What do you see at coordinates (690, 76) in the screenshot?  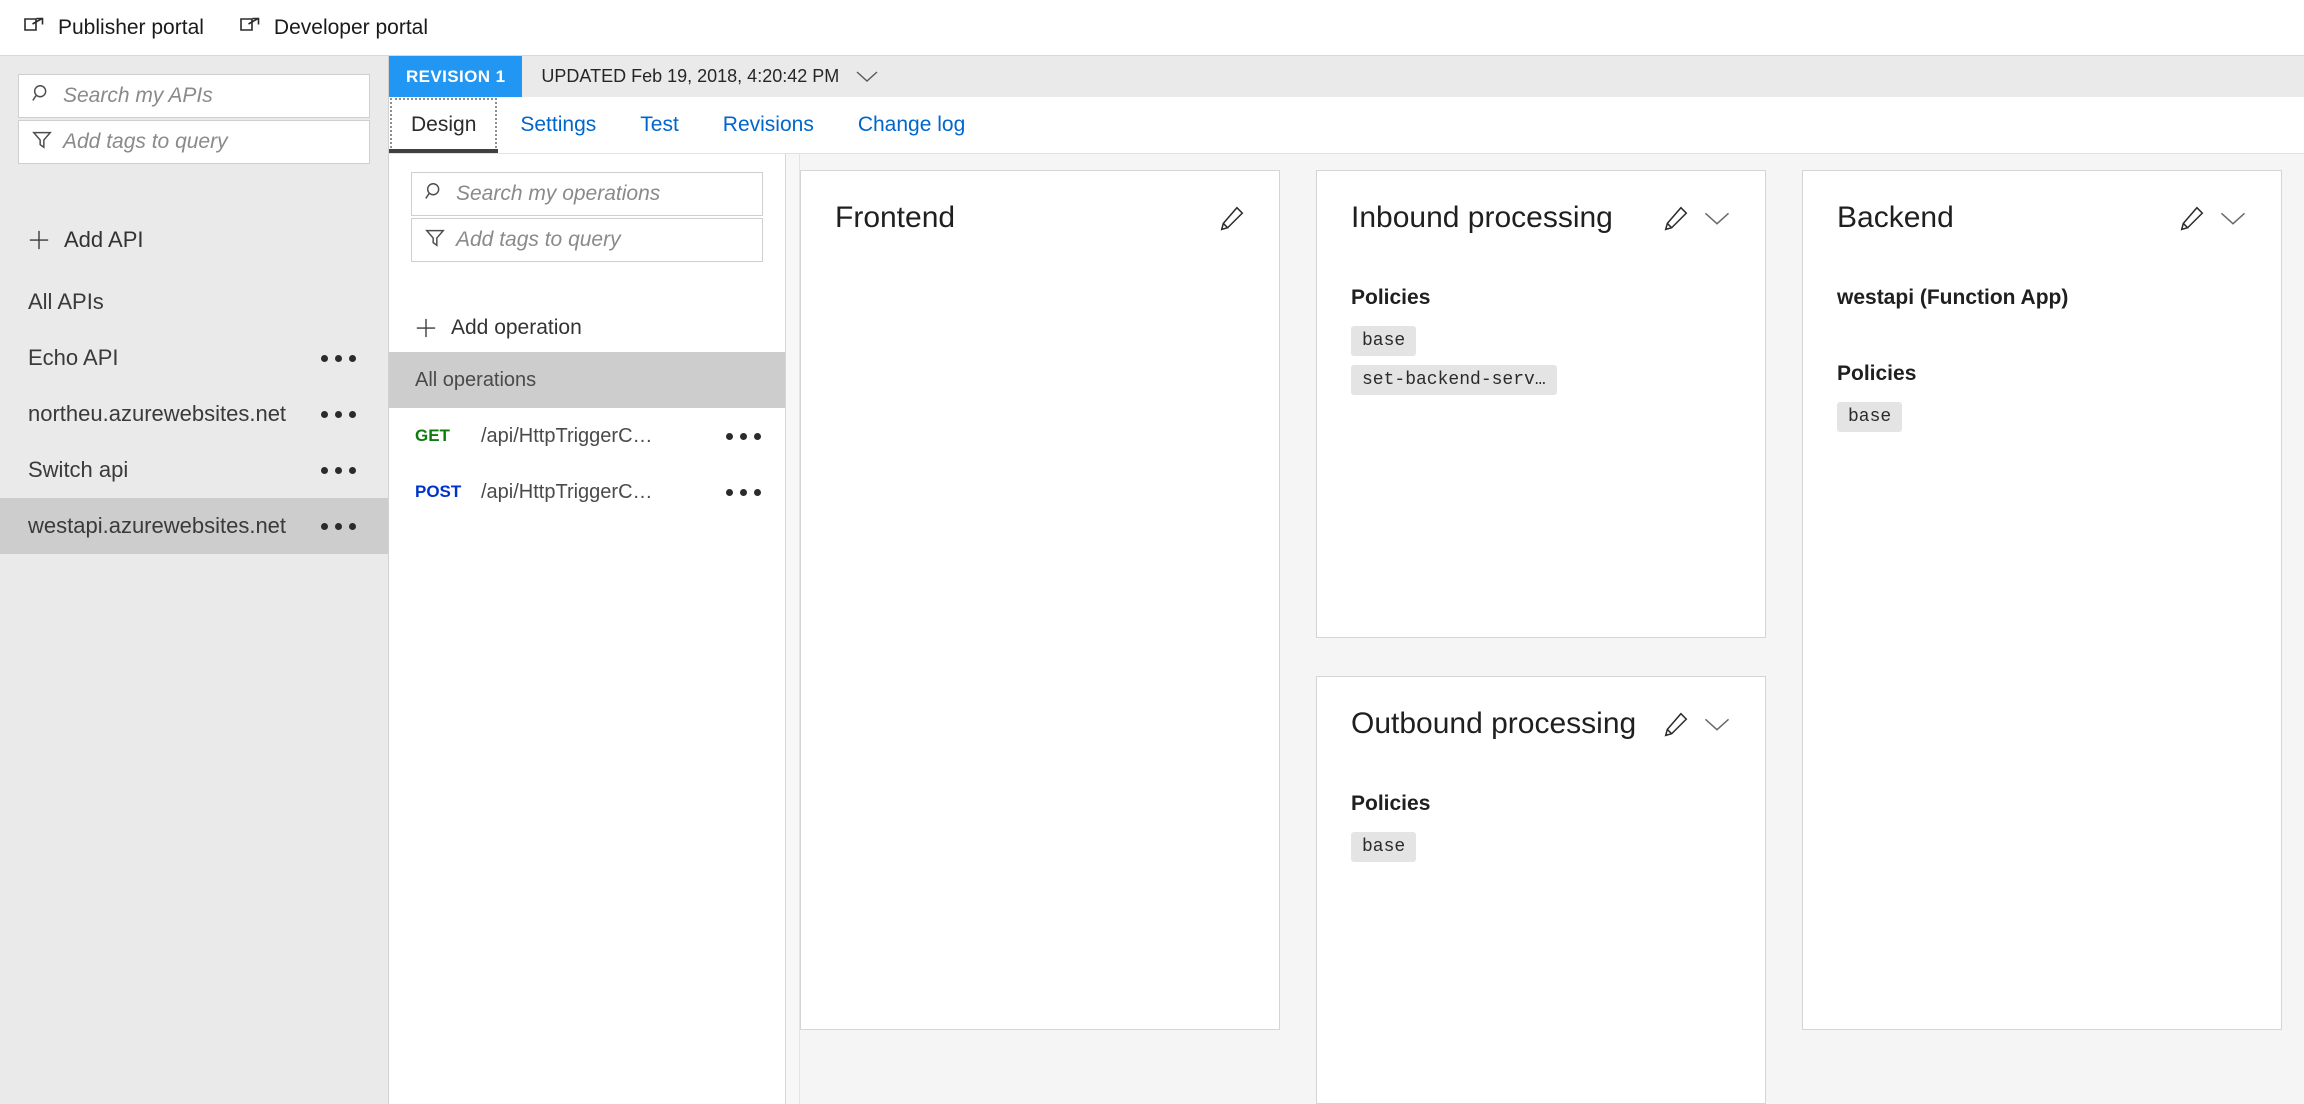 I see `revision-updated-label: UPDATED Feb 19, 2018, 4:20:42 PM` at bounding box center [690, 76].